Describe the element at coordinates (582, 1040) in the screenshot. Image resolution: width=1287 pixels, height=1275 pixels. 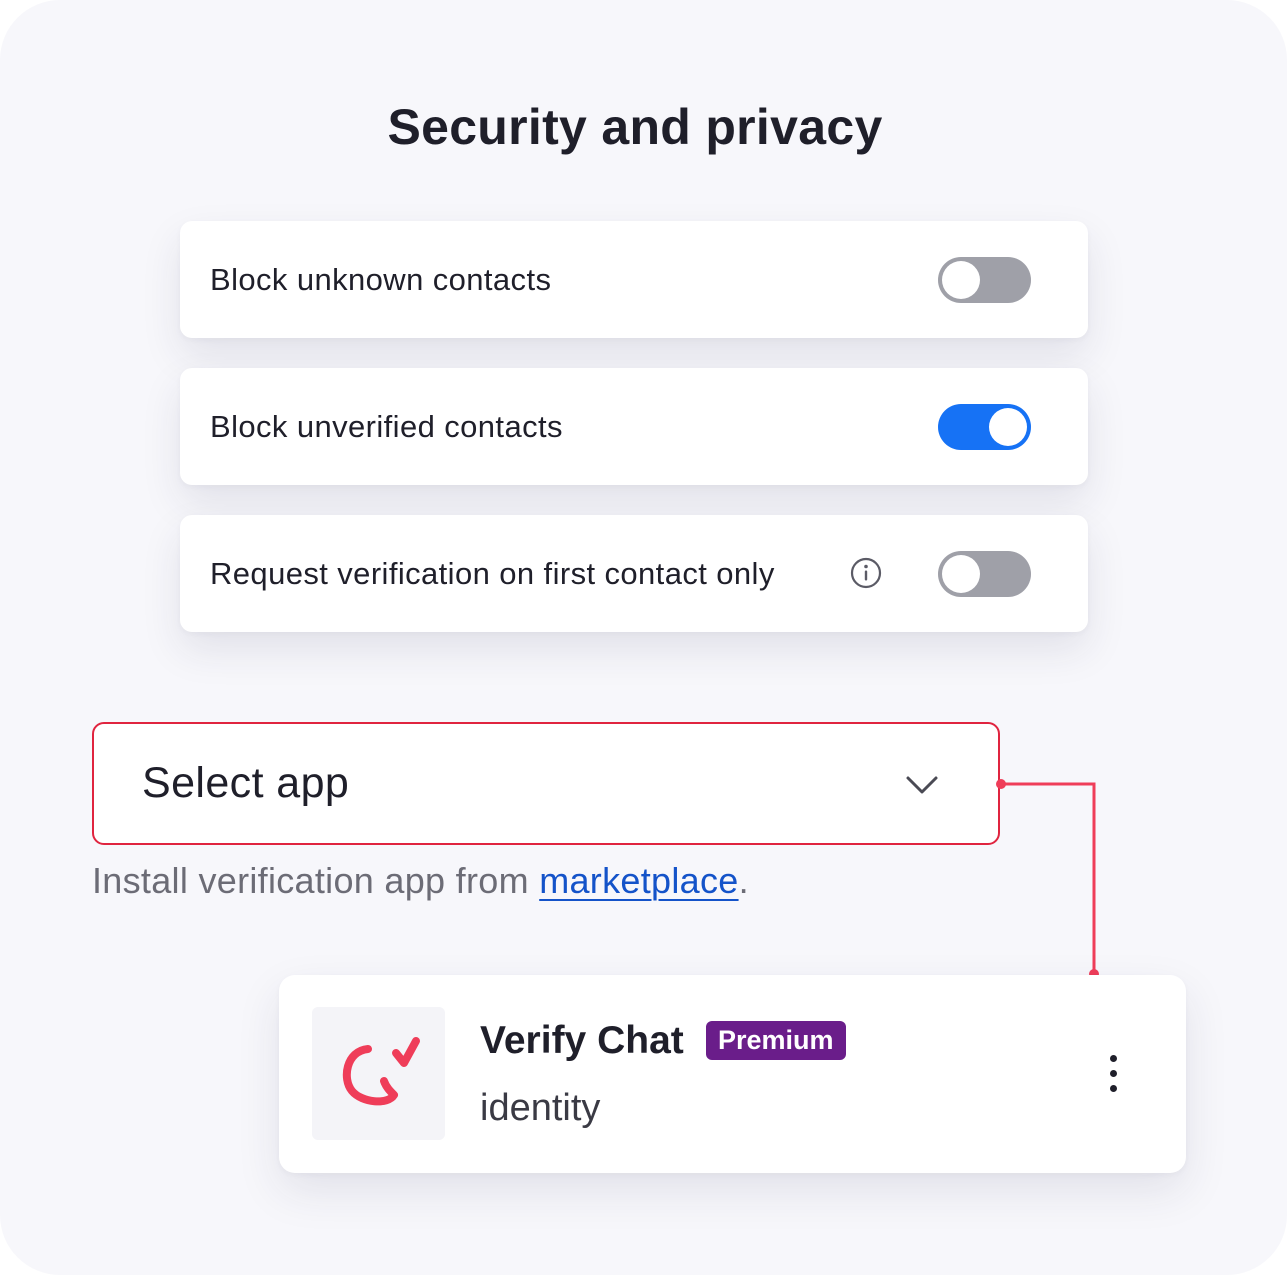
I see `app-name: Verify Chat` at that location.